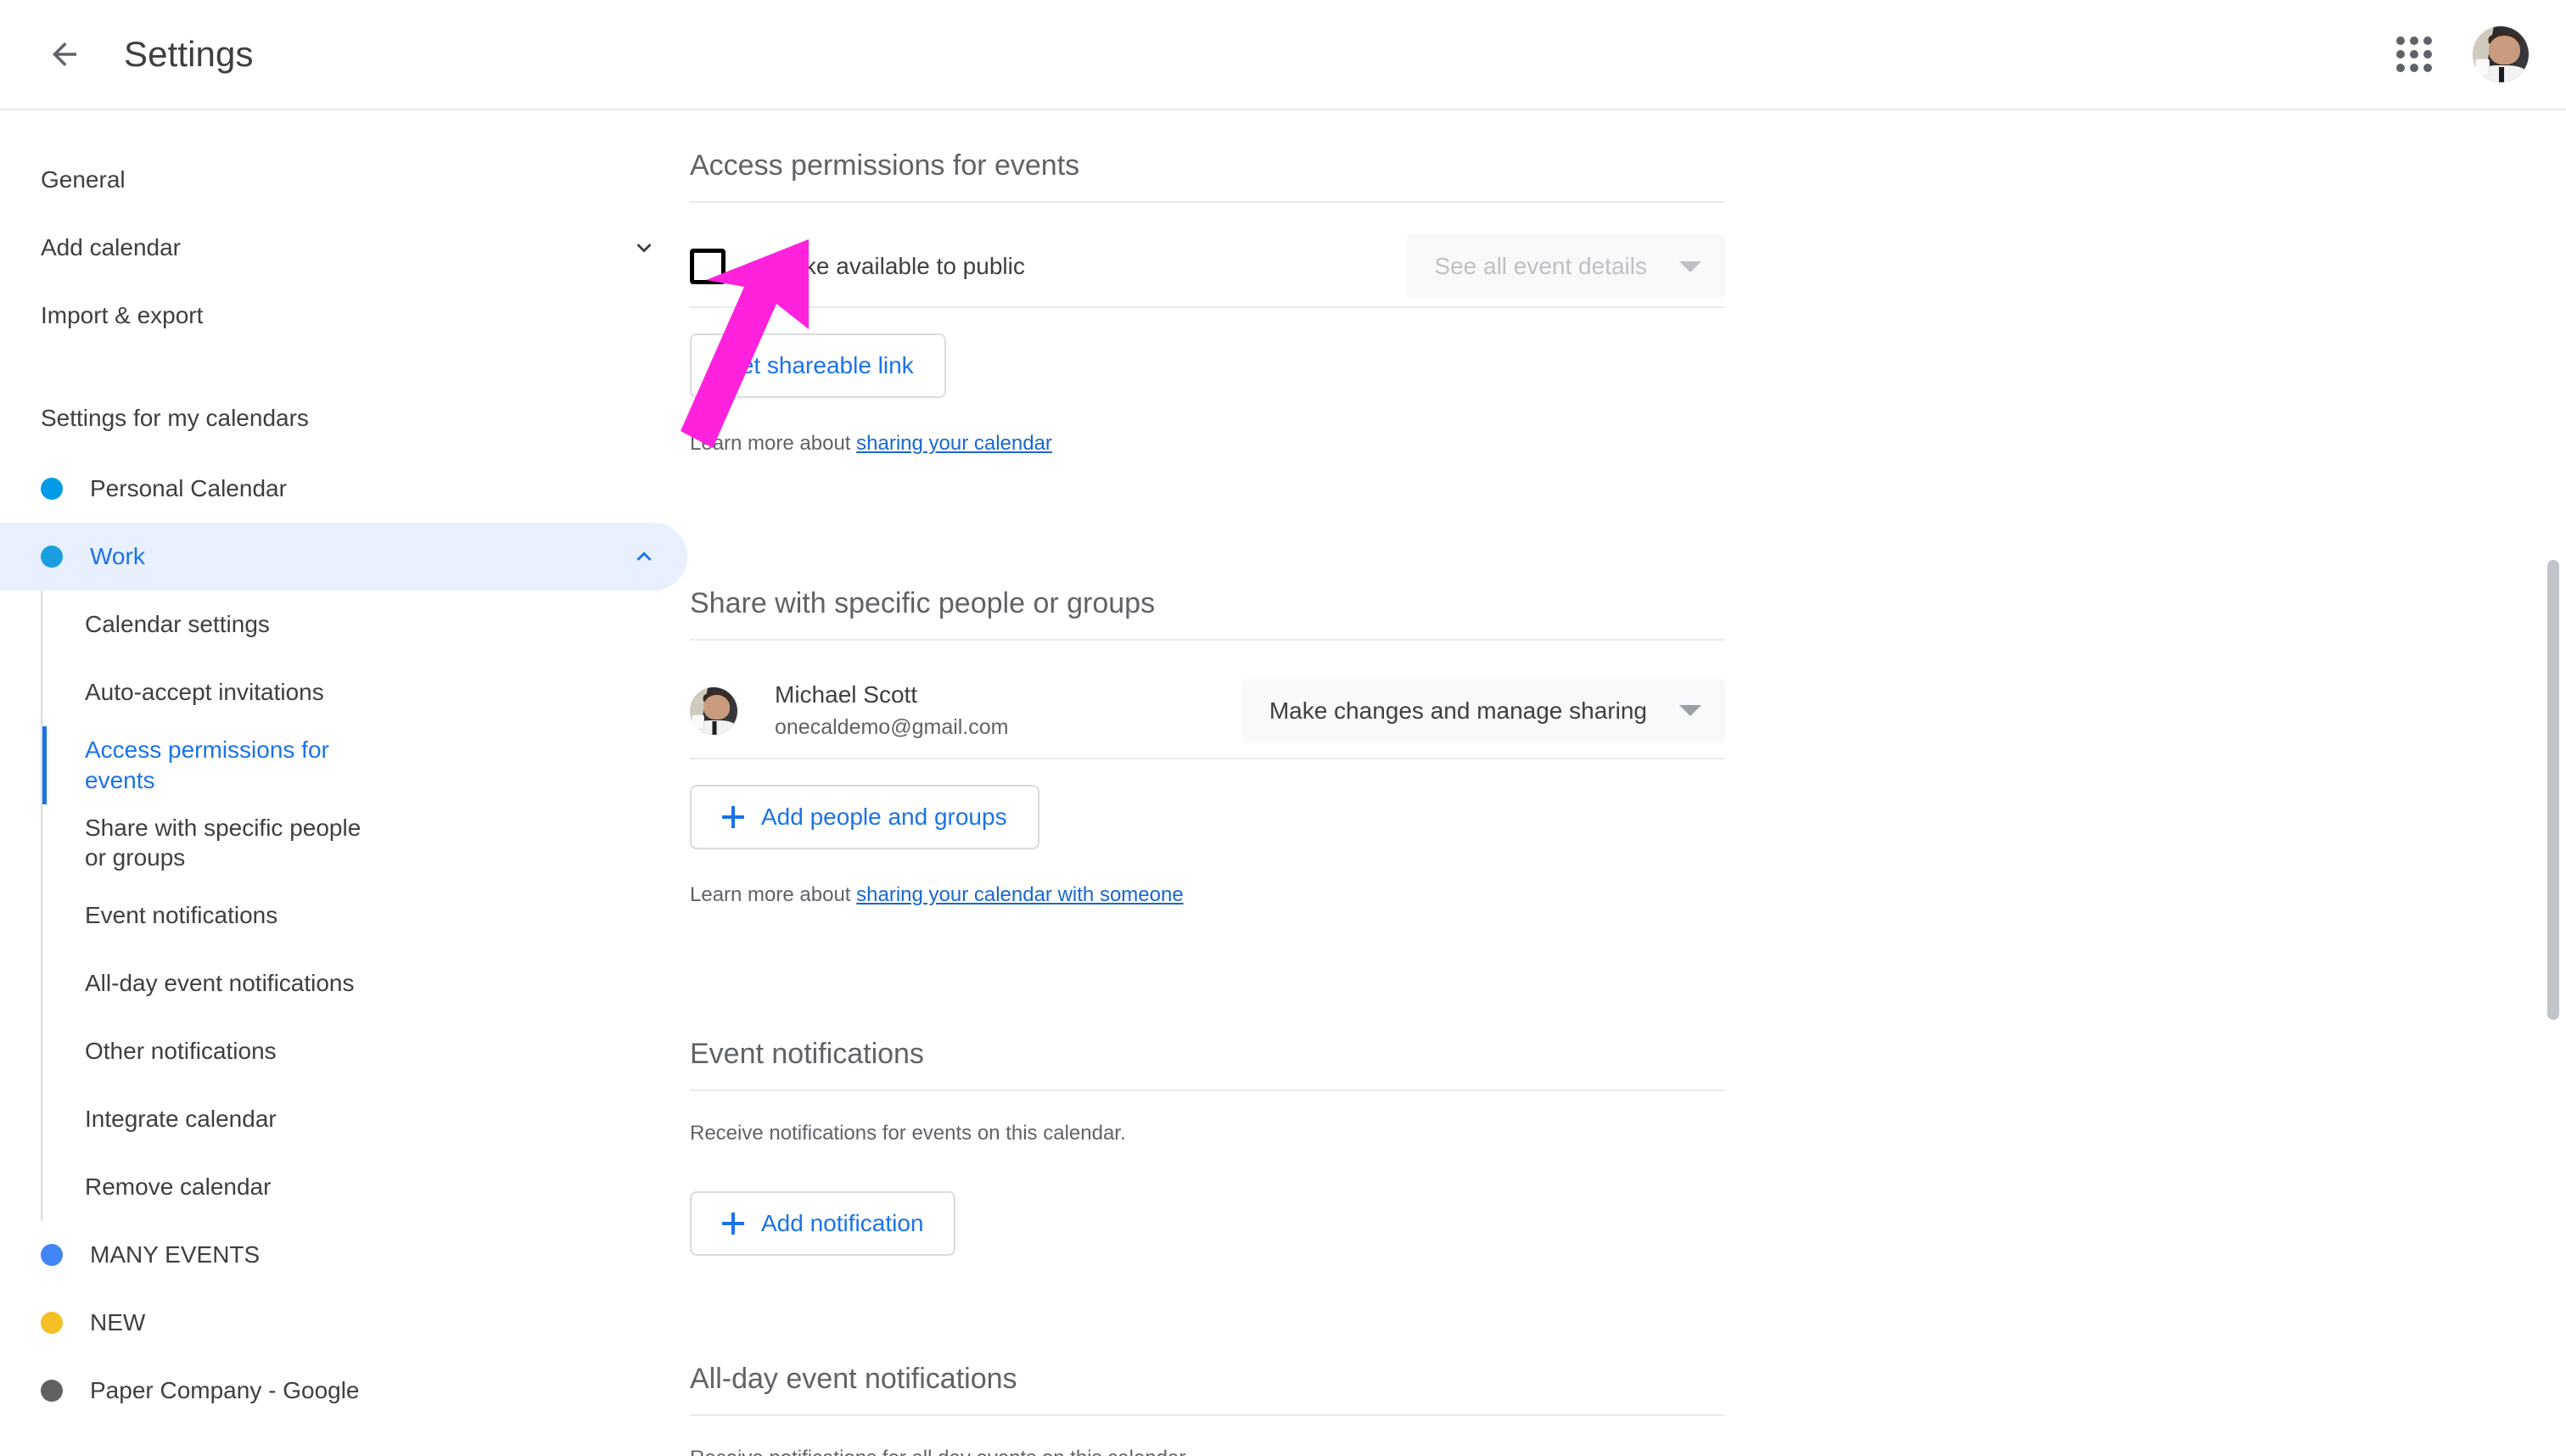  Describe the element at coordinates (864, 816) in the screenshot. I see `add-people-and-groups-button: Add people and groups` at that location.